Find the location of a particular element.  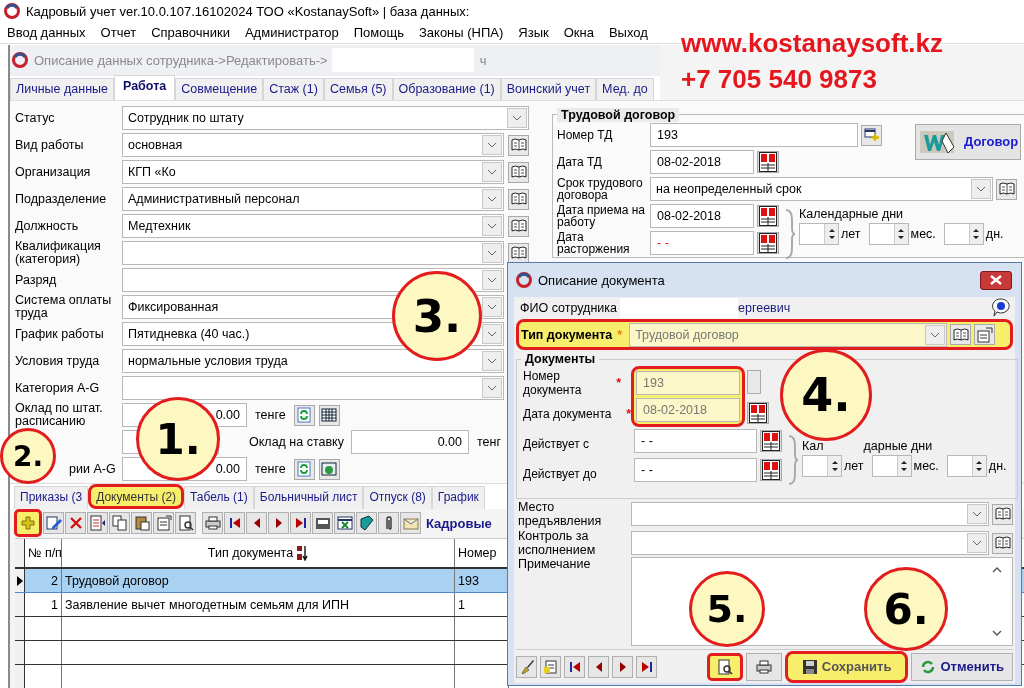

field-label: Вид работы is located at coordinates (50, 145).